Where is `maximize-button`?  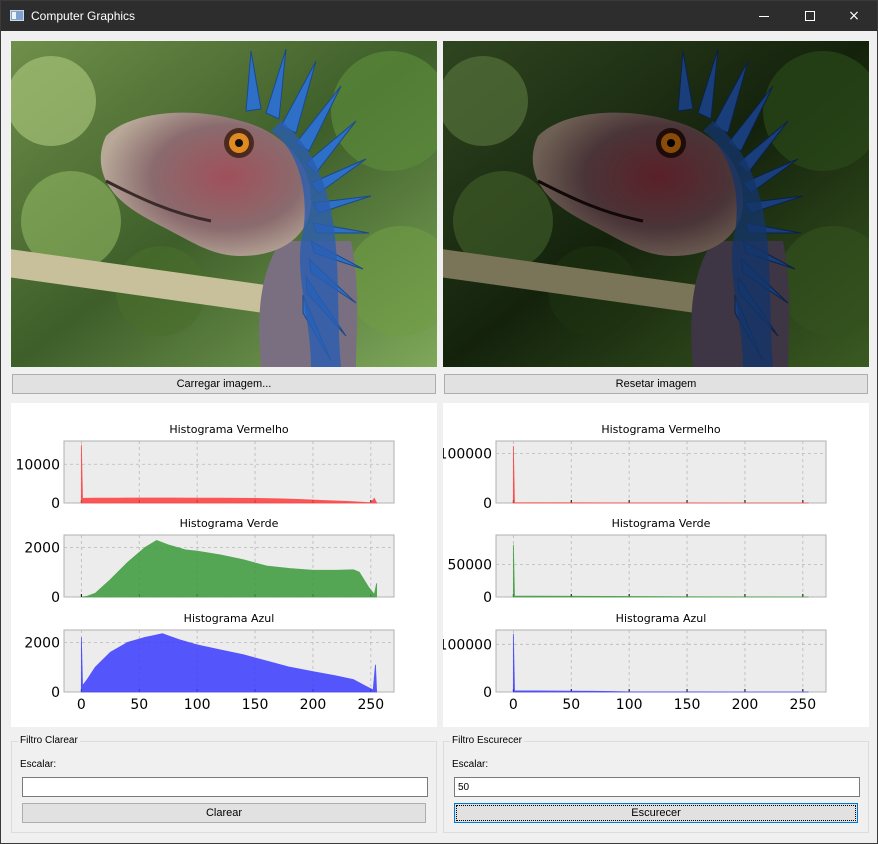
maximize-button is located at coordinates (810, 16).